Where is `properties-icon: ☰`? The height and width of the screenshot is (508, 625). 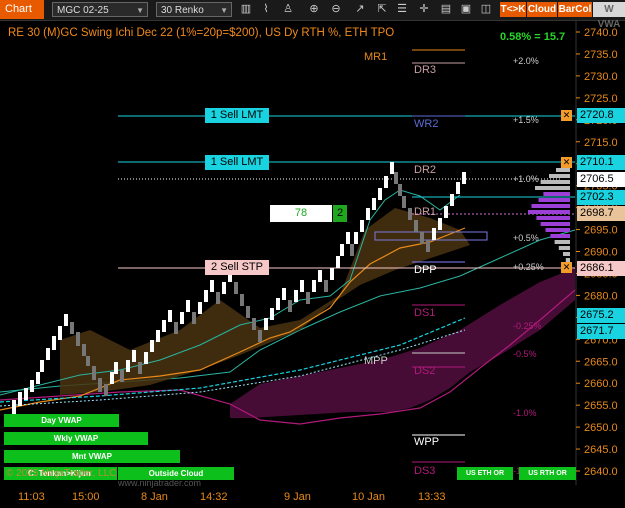
properties-icon: ☰ is located at coordinates (402, 9).